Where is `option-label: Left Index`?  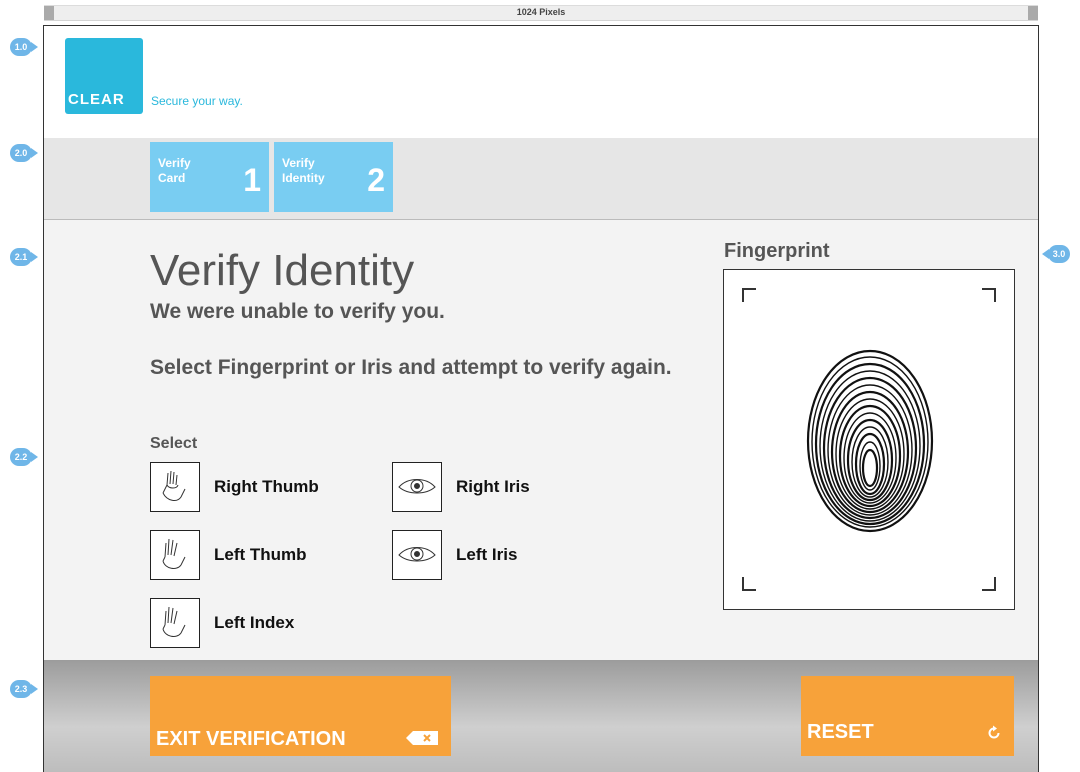 option-label: Left Index is located at coordinates (254, 622).